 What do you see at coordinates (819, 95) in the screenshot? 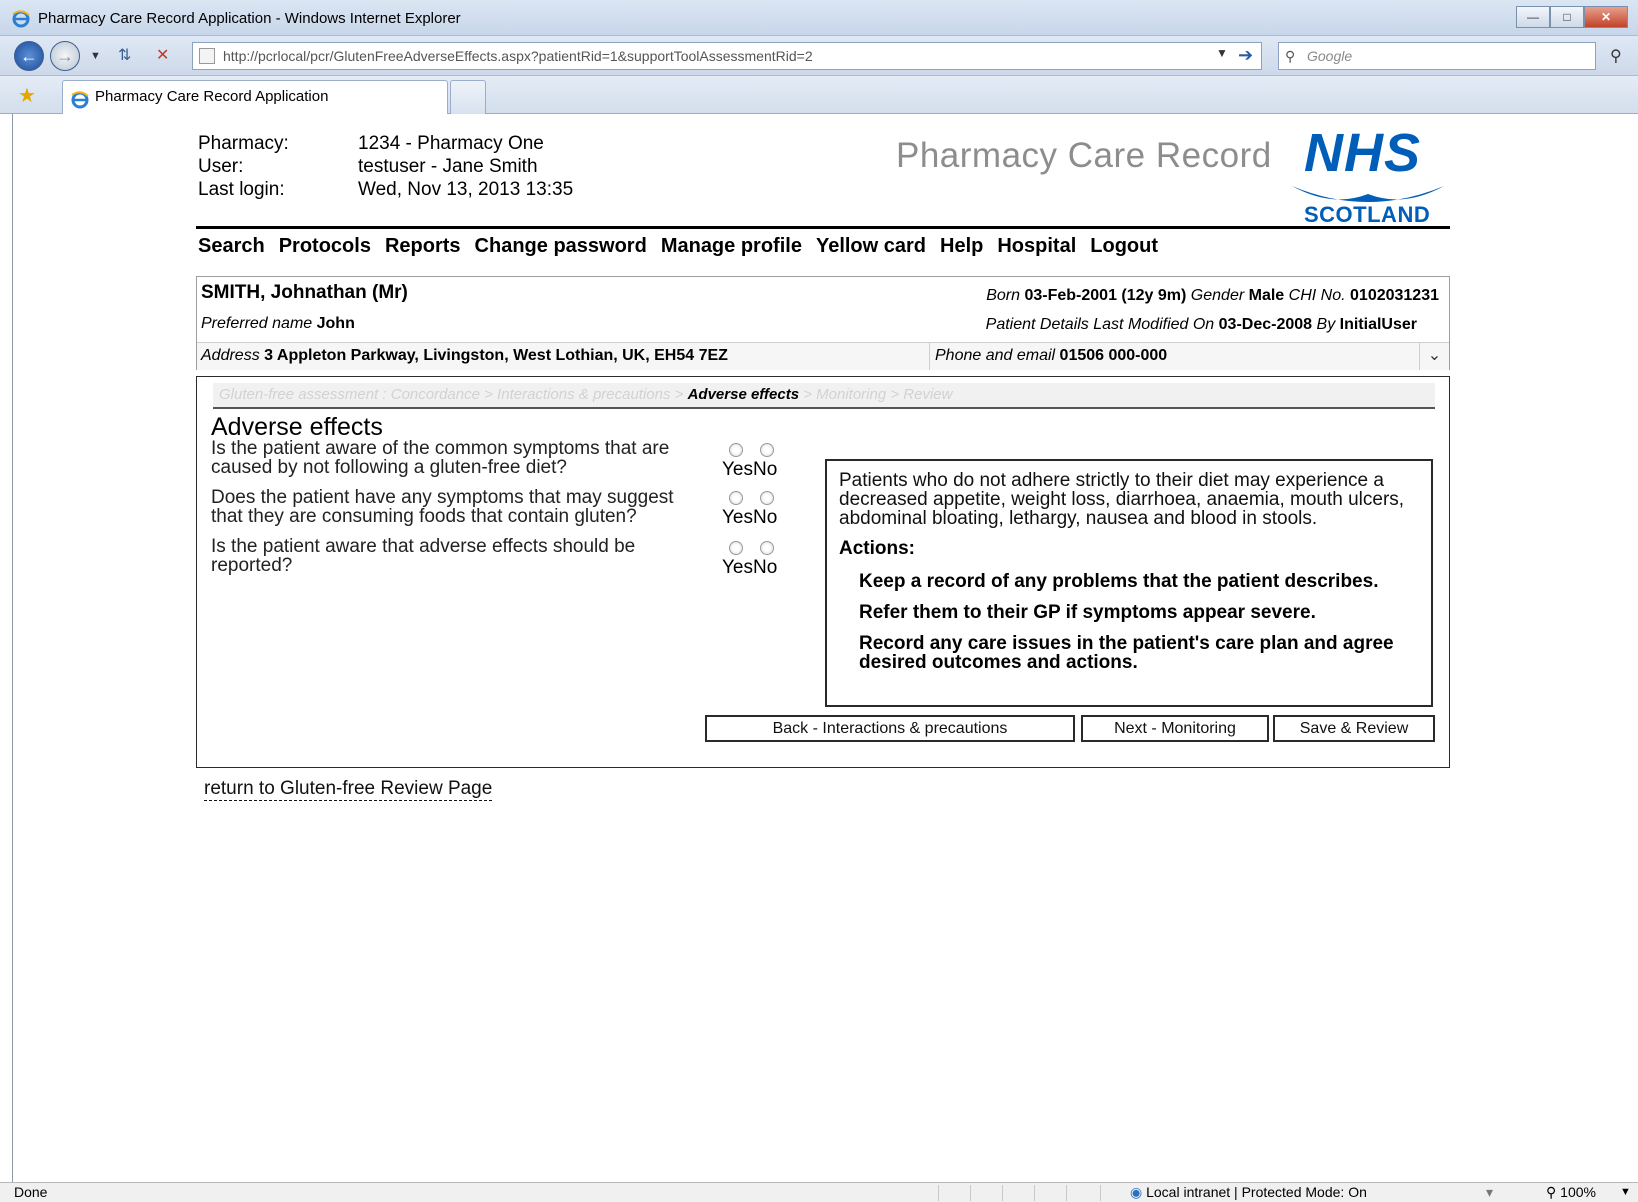
I see `tab-bar: ★ Pharmacy Care Record Application` at bounding box center [819, 95].